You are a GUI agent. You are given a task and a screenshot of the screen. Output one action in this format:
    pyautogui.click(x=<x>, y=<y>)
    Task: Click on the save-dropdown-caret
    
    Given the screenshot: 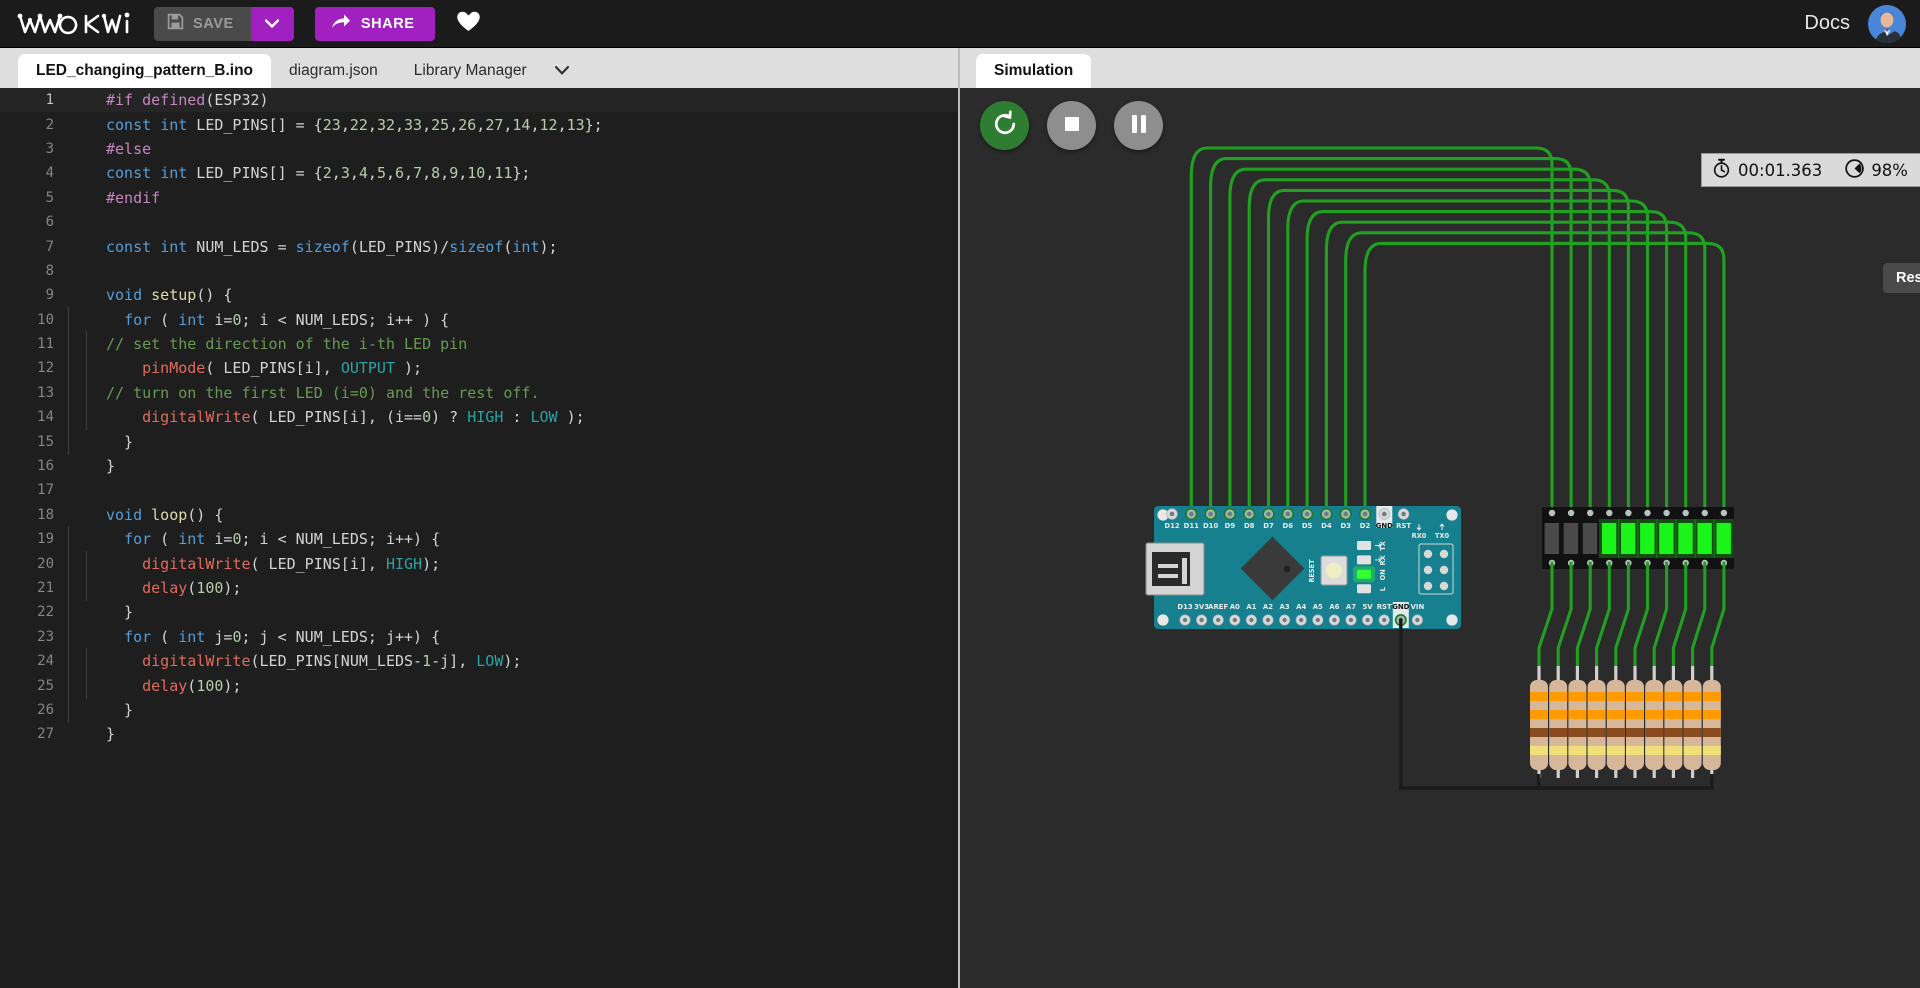 What is the action you would take?
    pyautogui.click(x=272, y=23)
    